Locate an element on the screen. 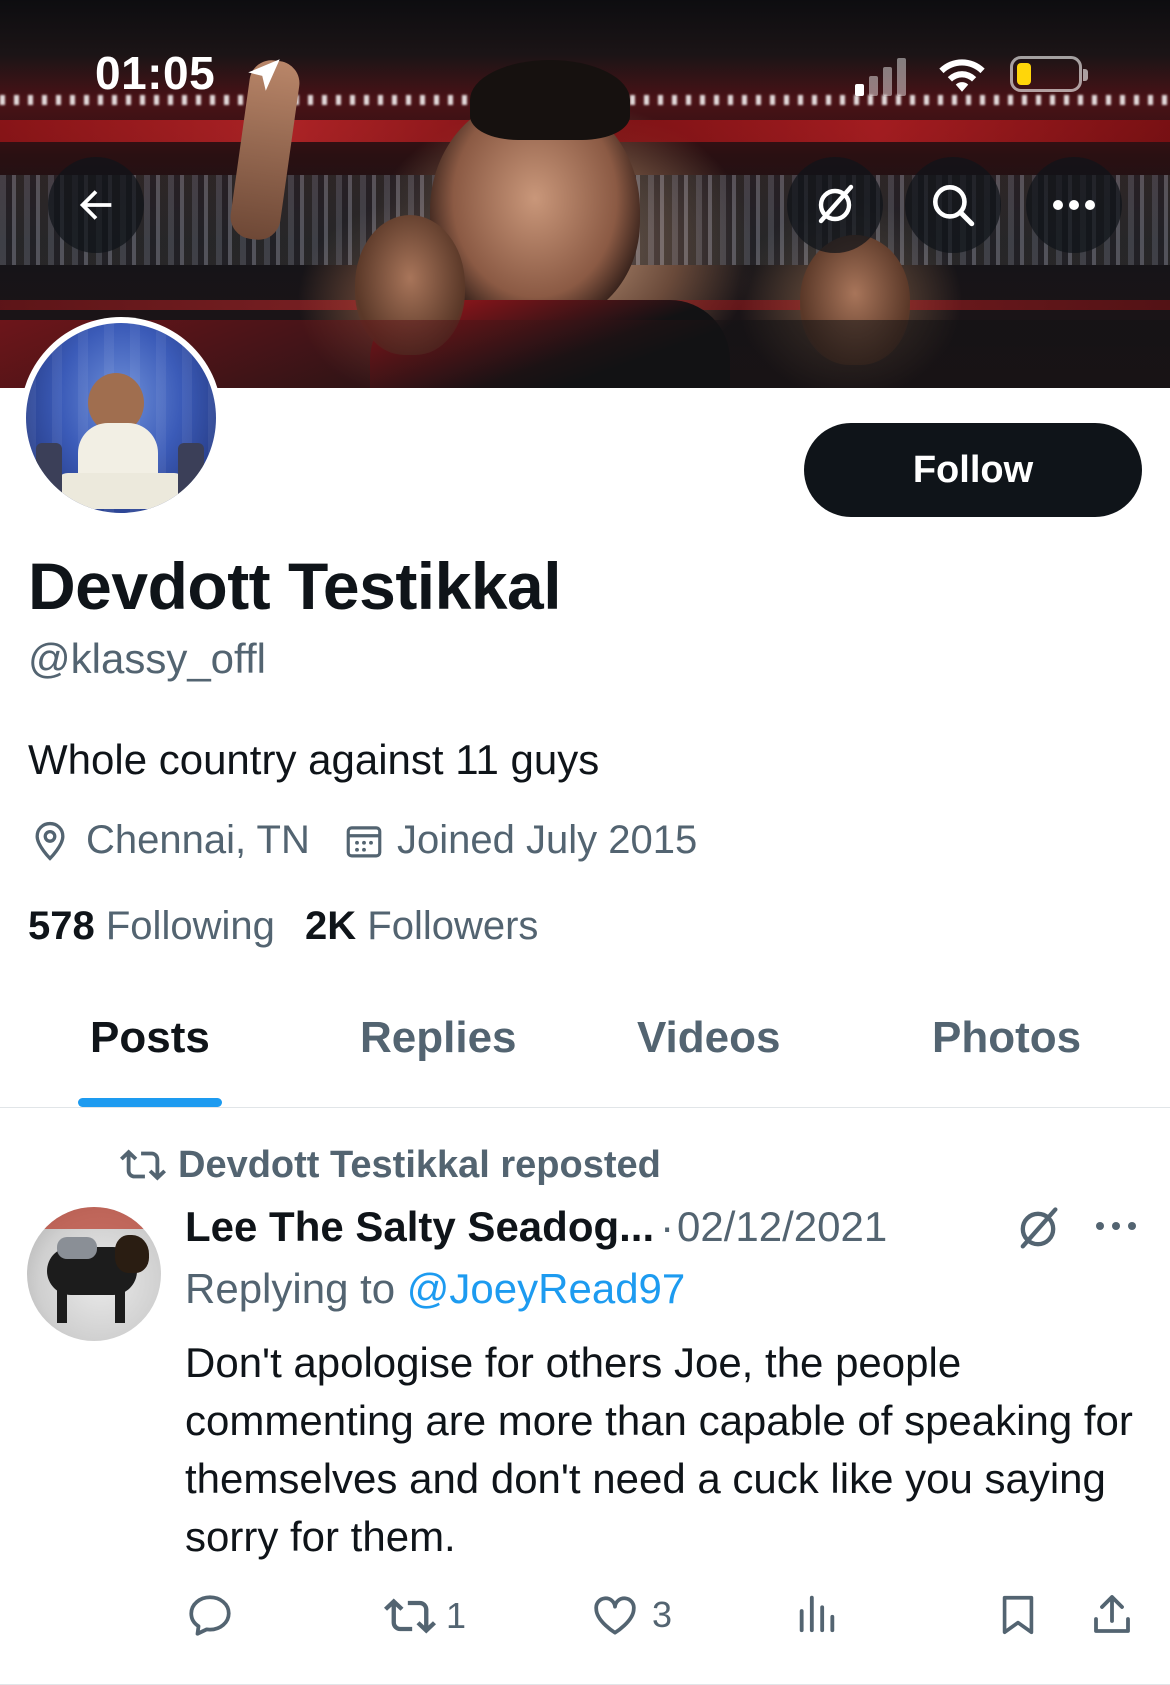 The height and width of the screenshot is (1685, 1170). repost-indicator: Devdott Testikkal reposted is located at coordinates (390, 1165).